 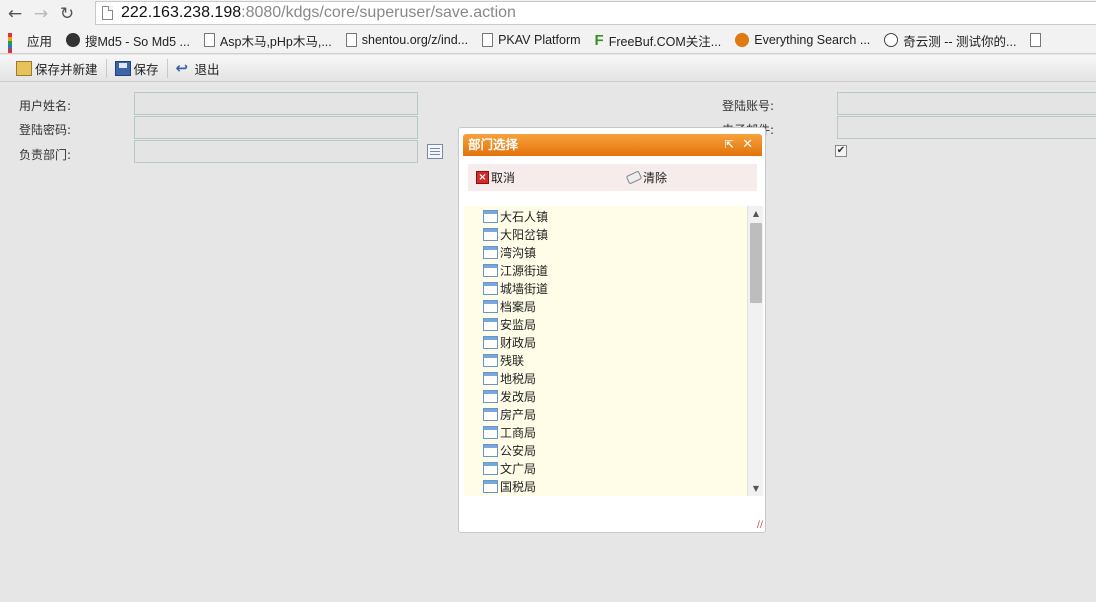 I want to click on tree-item: 地税局, so click(x=605, y=378).